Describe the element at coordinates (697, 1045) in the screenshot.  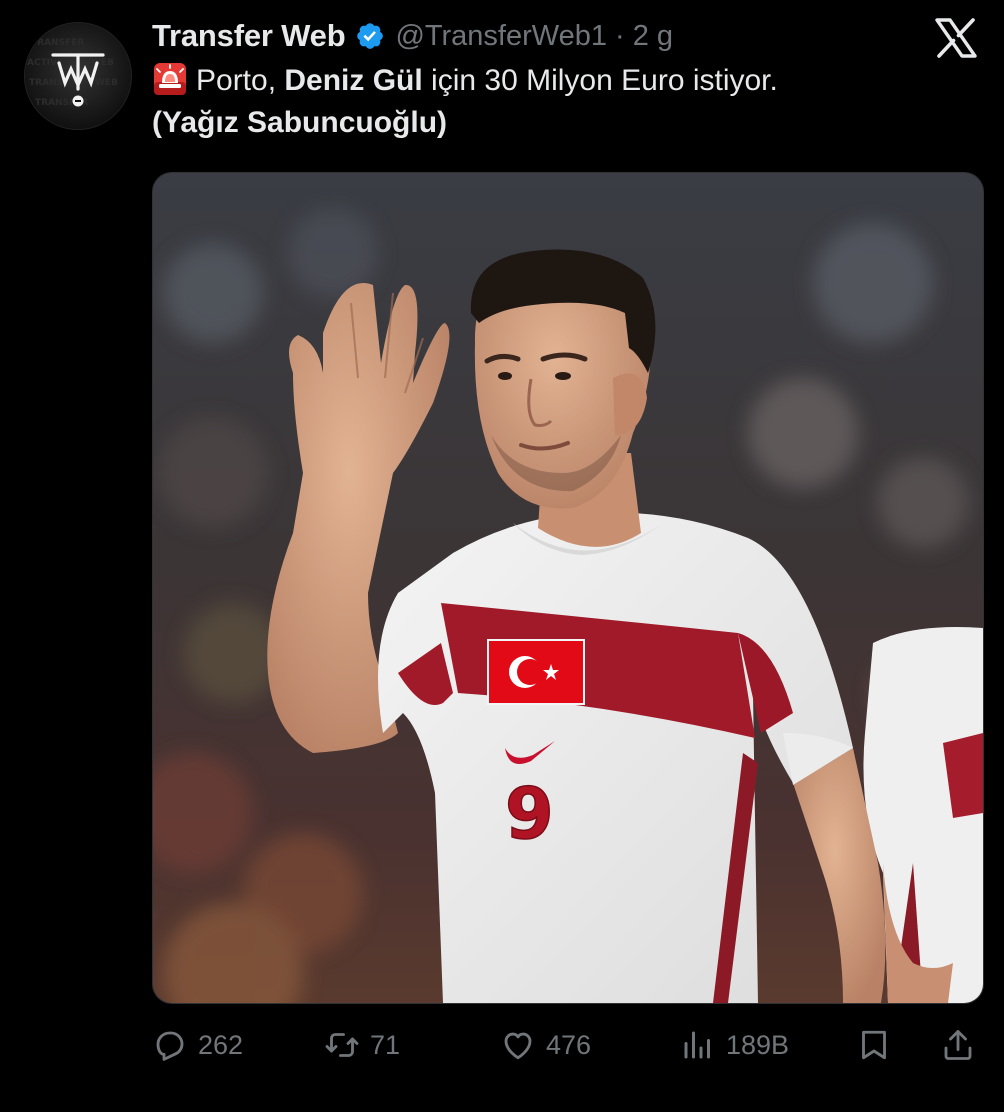
I see `views-icon` at that location.